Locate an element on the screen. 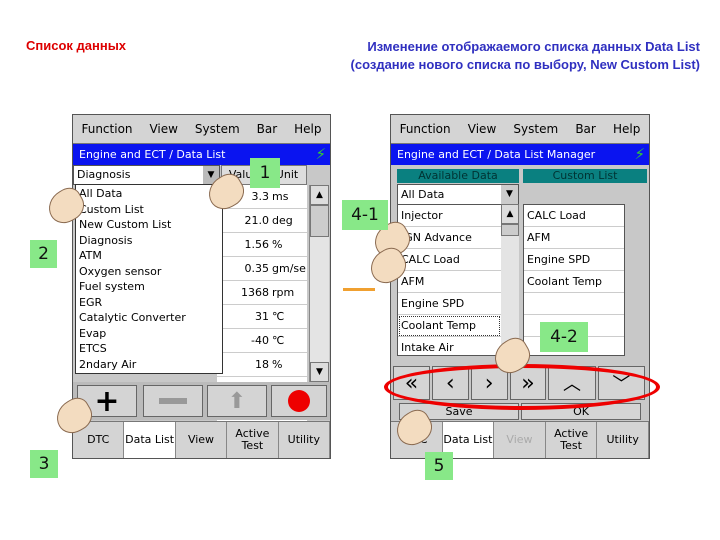 The width and height of the screenshot is (720, 540). custom-item is located at coordinates (574, 304).